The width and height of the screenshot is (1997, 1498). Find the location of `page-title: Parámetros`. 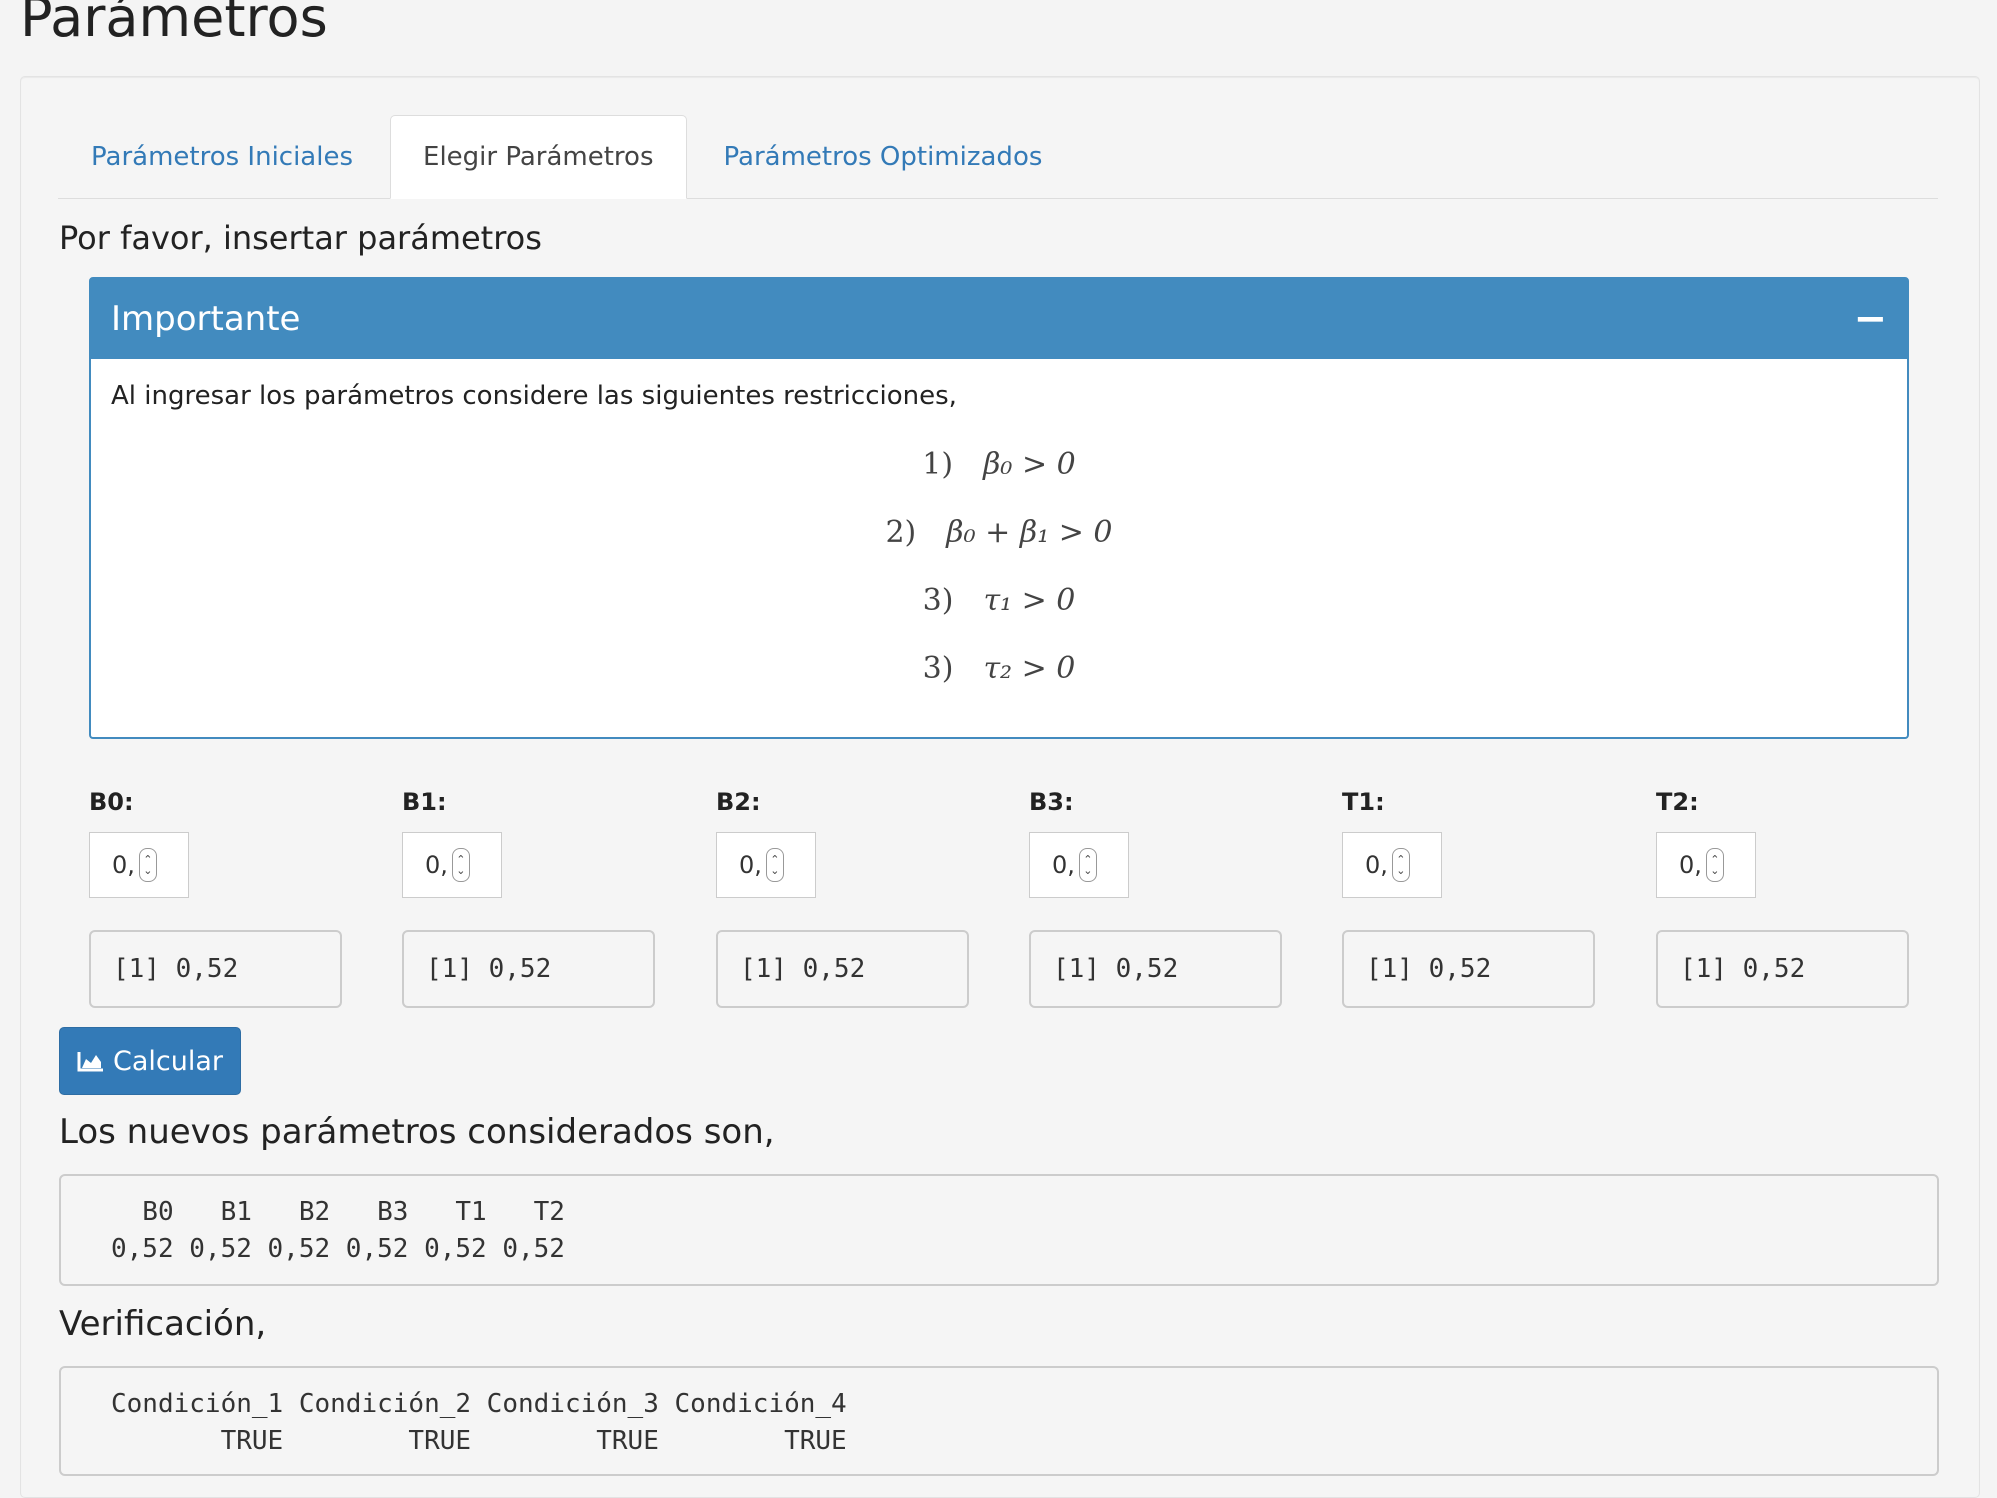

page-title: Parámetros is located at coordinates (174, 24).